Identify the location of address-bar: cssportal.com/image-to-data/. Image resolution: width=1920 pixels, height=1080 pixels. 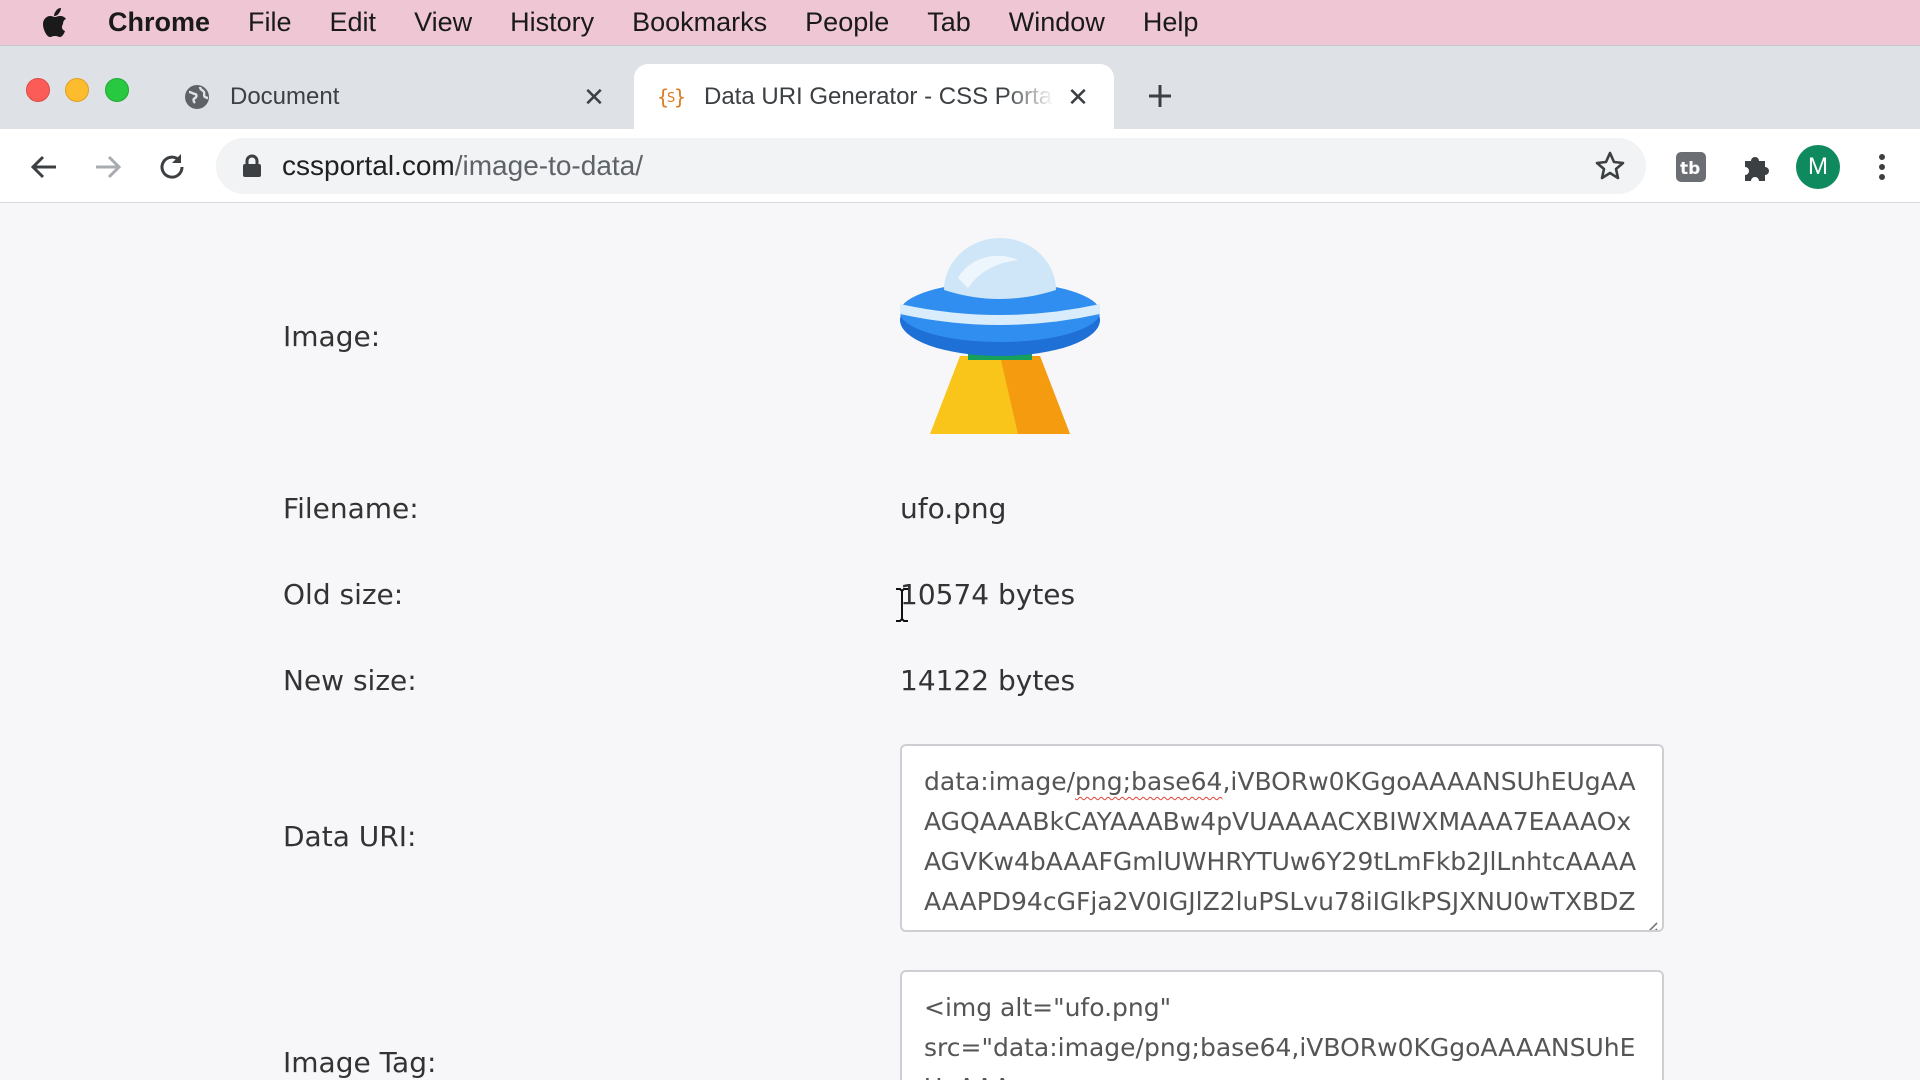
(931, 166).